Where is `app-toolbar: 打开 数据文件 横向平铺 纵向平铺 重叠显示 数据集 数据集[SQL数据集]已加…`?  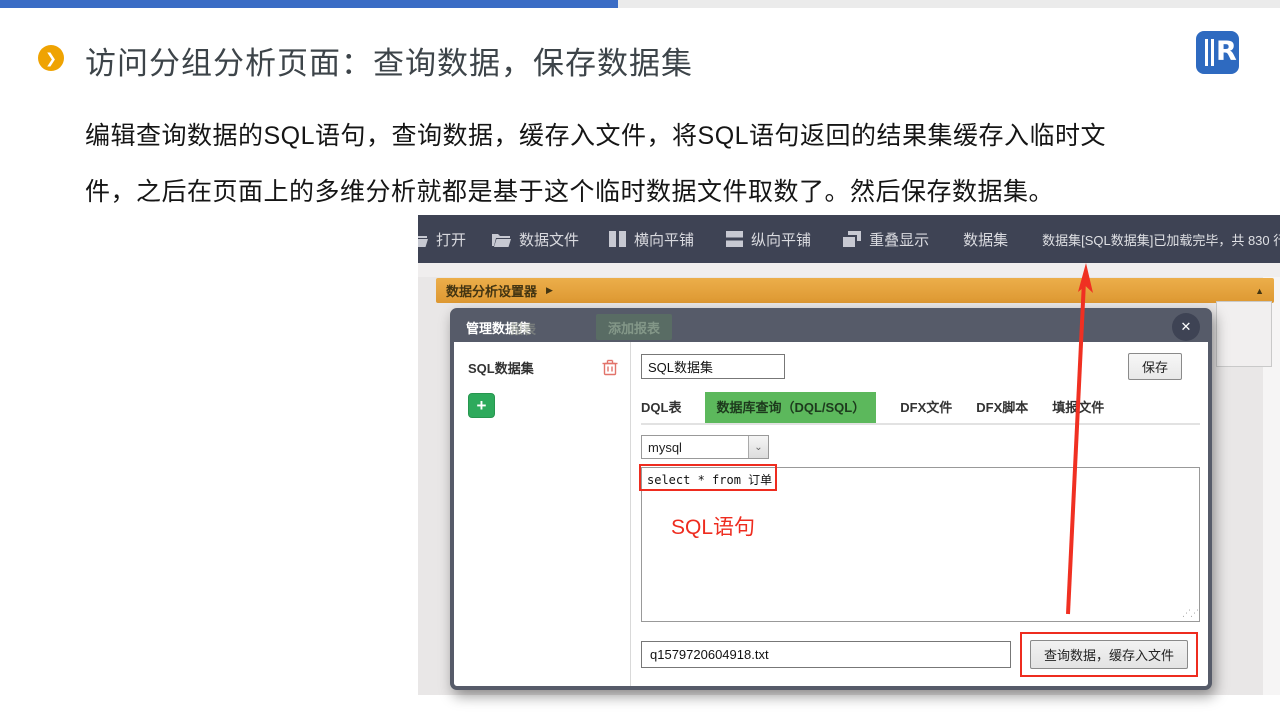 app-toolbar: 打开 数据文件 横向平铺 纵向平铺 重叠显示 数据集 数据集[SQL数据集]已加… is located at coordinates (849, 239).